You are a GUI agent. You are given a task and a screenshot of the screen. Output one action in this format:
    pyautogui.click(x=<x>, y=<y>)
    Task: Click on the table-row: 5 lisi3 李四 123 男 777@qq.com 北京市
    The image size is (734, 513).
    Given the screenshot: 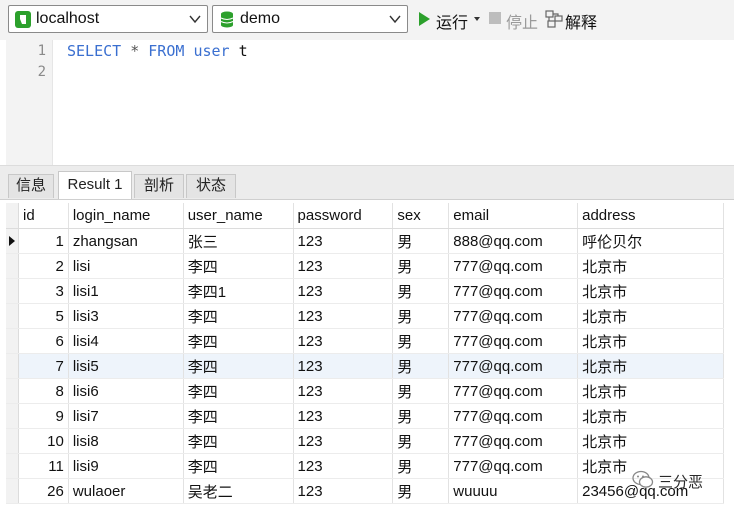 What is the action you would take?
    pyautogui.click(x=365, y=316)
    